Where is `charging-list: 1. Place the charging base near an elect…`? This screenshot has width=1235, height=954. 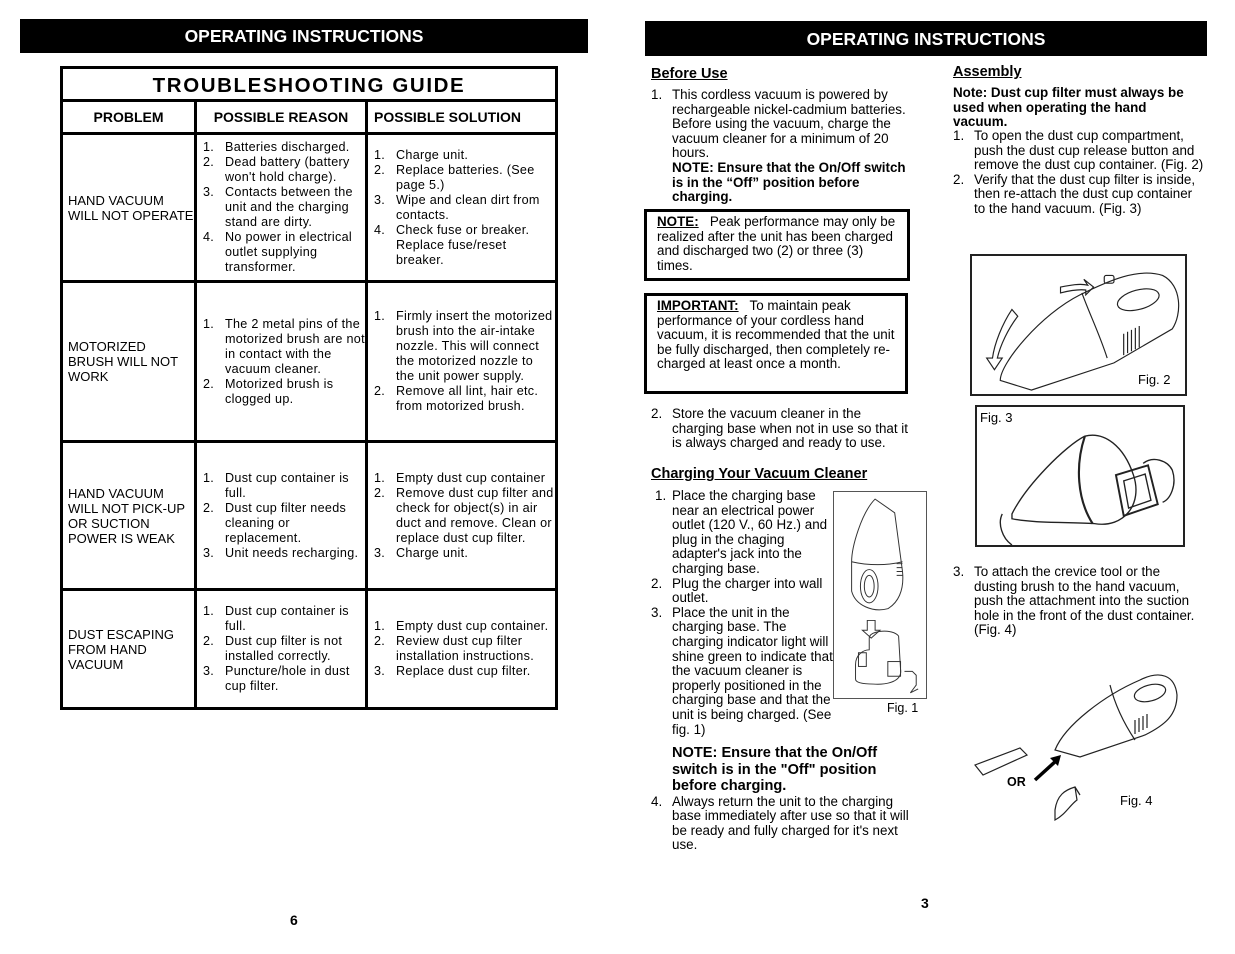
charging-list: 1. Place the charging base near an elect… is located at coordinates (742, 612).